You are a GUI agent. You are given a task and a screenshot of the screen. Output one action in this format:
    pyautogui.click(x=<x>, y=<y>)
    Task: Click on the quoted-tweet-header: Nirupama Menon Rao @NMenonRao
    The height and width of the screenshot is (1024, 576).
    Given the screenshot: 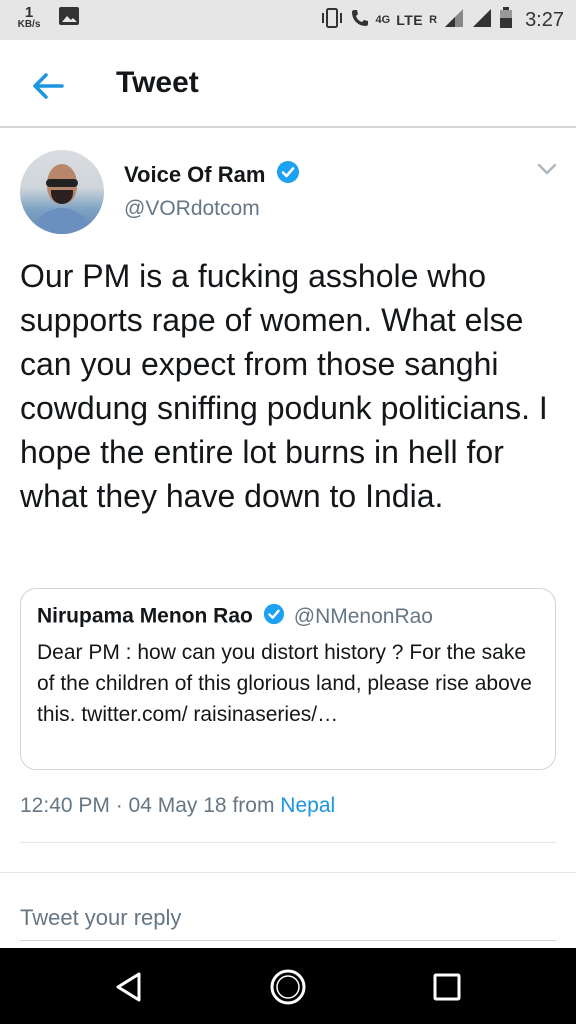 What is the action you would take?
    pyautogui.click(x=235, y=616)
    